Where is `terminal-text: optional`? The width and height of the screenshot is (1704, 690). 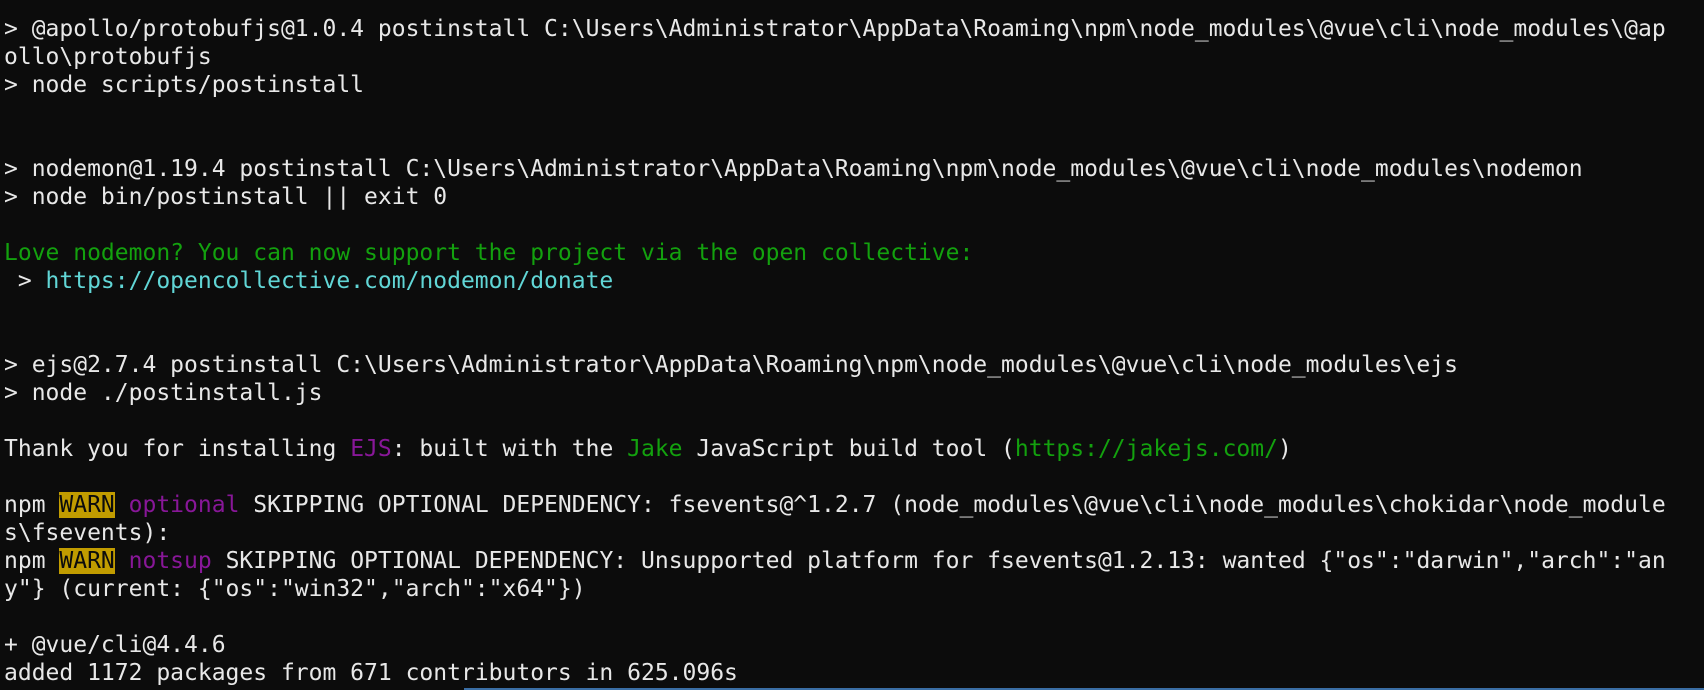 terminal-text: optional is located at coordinates (184, 505).